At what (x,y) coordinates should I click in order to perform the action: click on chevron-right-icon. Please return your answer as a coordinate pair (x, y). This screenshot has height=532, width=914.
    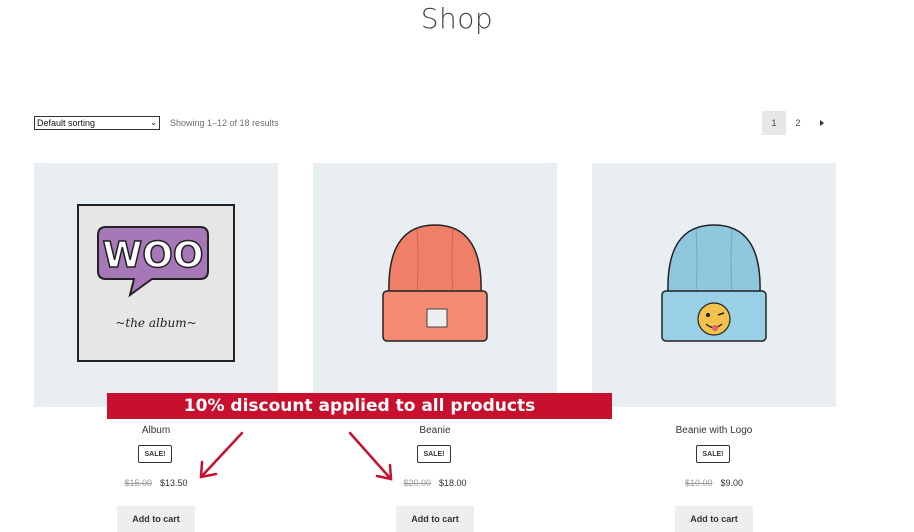
    Looking at the image, I should click on (822, 123).